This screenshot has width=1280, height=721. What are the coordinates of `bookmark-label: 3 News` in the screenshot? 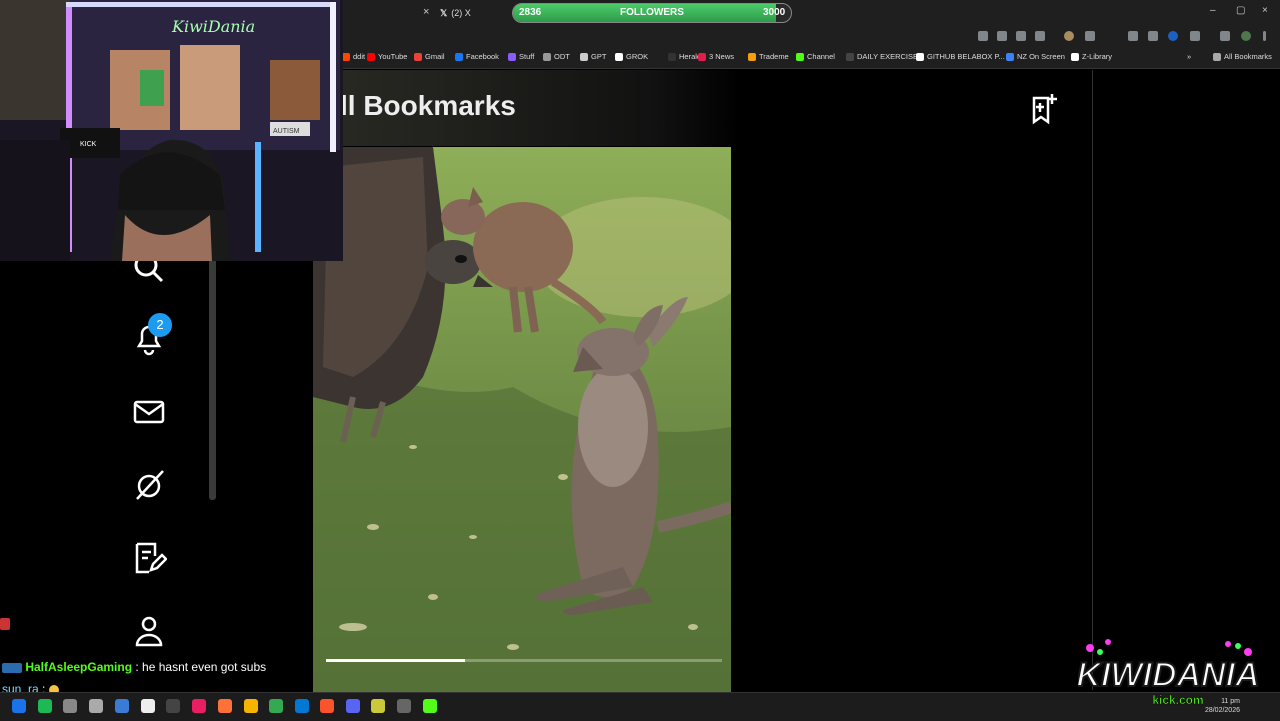 It's located at (722, 56).